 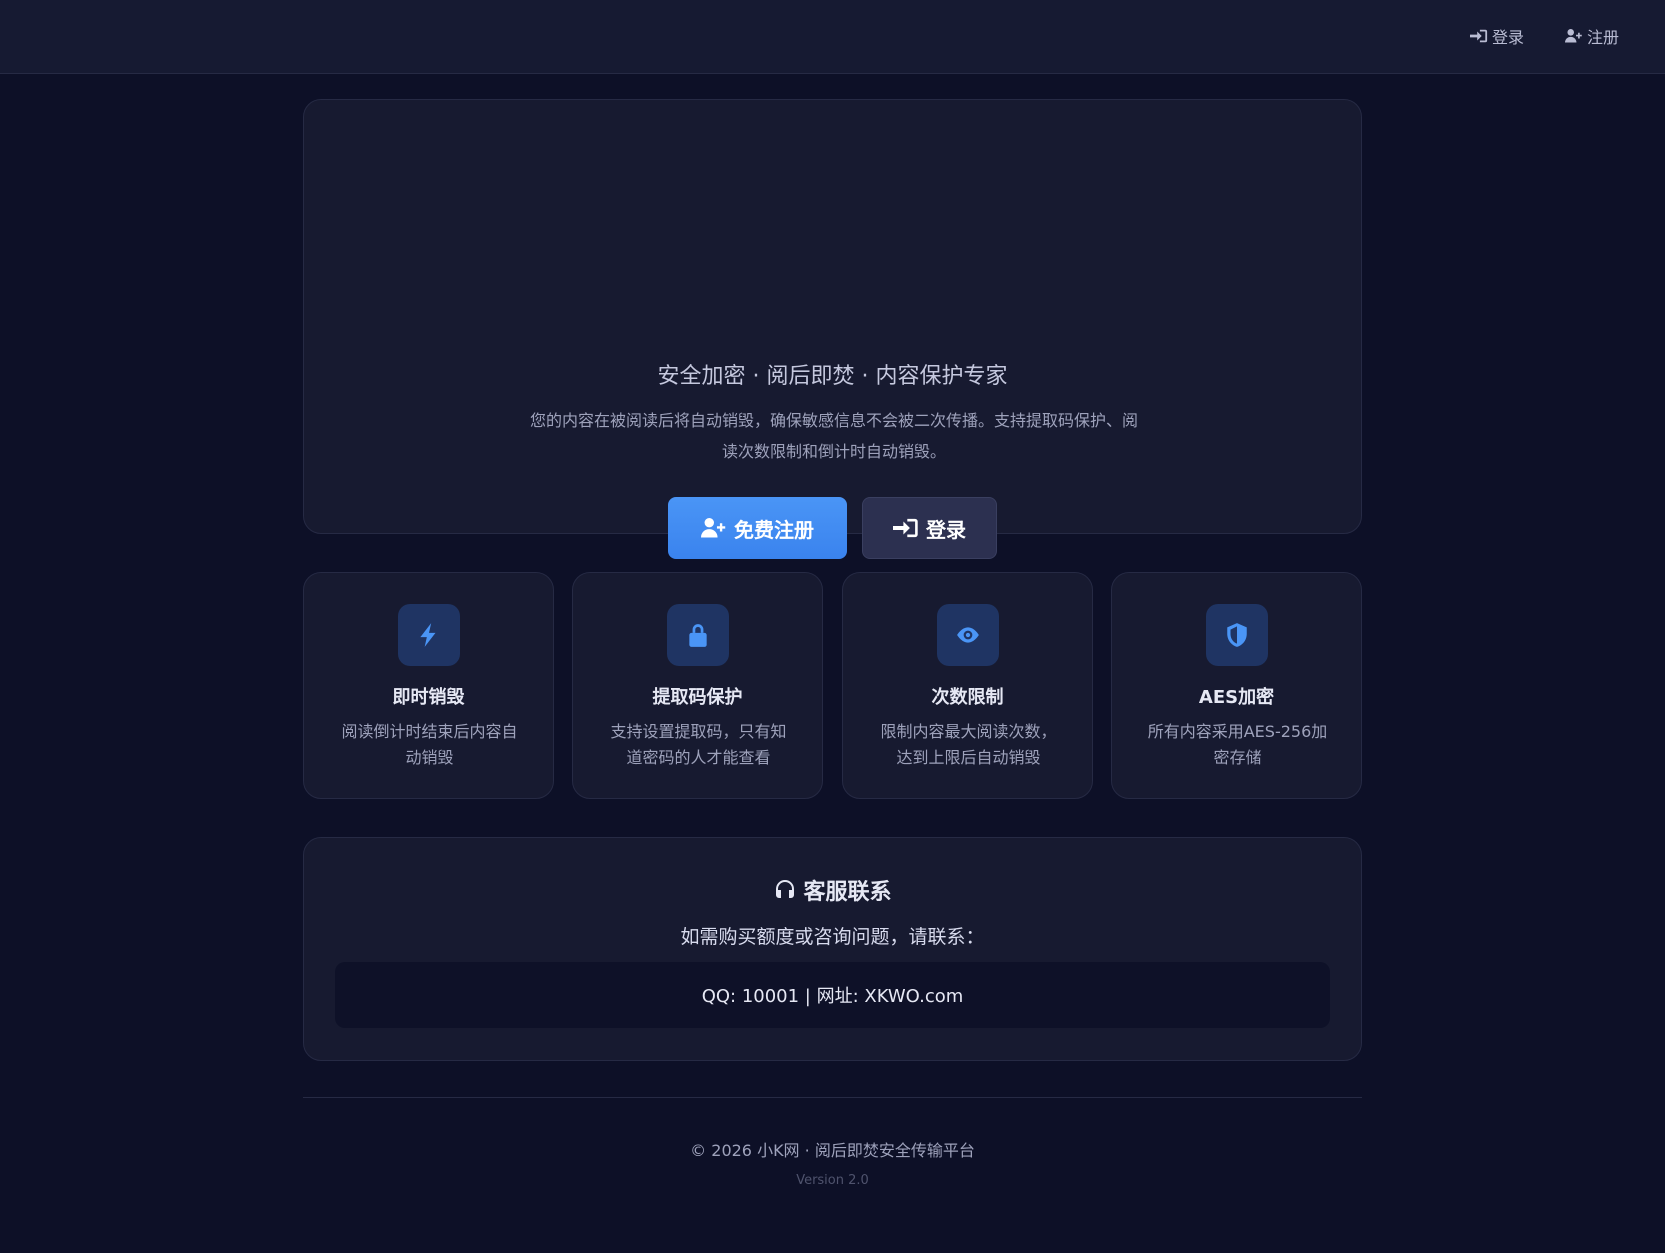 What do you see at coordinates (697, 685) in the screenshot?
I see `feature-card-code-protection: 提取码保护 支持设置提取码，只有知道密码的人才能查看` at bounding box center [697, 685].